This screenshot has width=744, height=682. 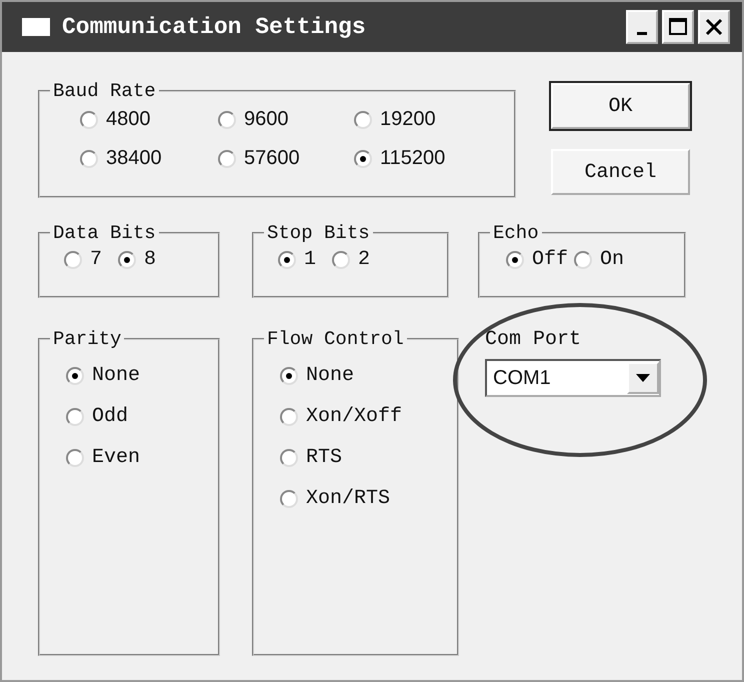 I want to click on minimize-icon, so click(x=642, y=33).